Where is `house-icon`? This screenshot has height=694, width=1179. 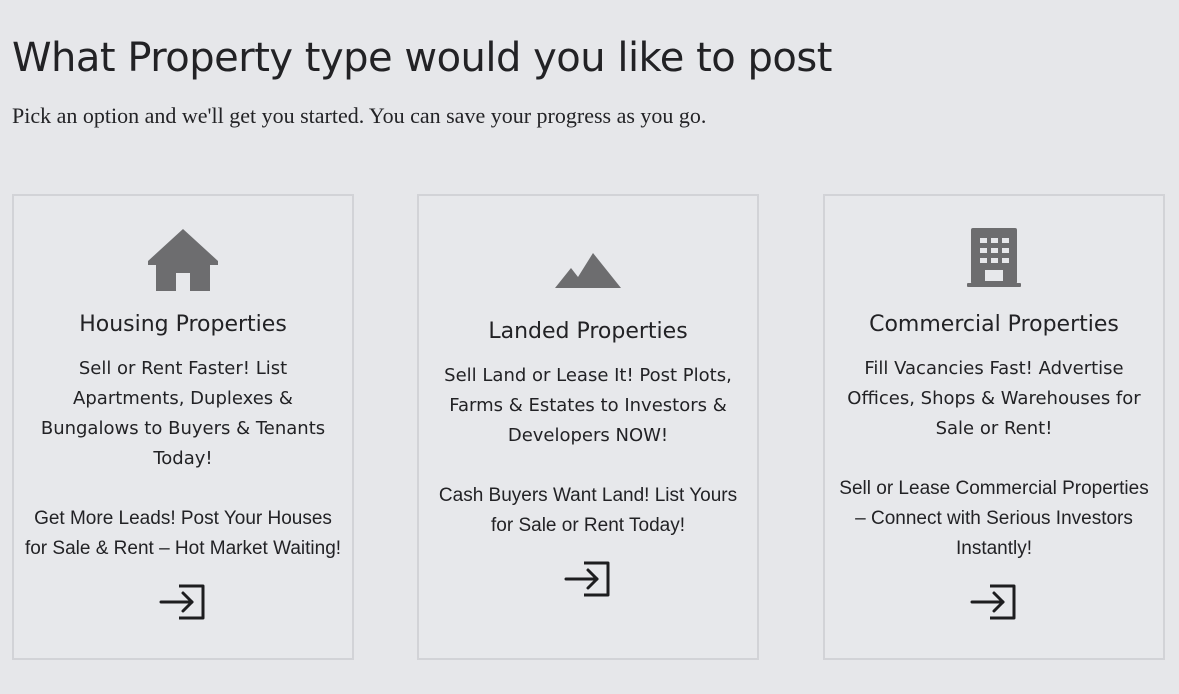
house-icon is located at coordinates (183, 262).